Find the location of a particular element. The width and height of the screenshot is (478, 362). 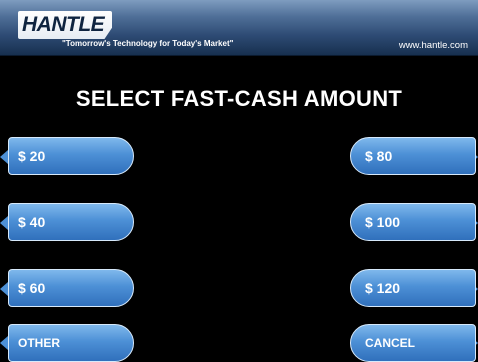

hantle-logo: HANTLE is located at coordinates (65, 25).